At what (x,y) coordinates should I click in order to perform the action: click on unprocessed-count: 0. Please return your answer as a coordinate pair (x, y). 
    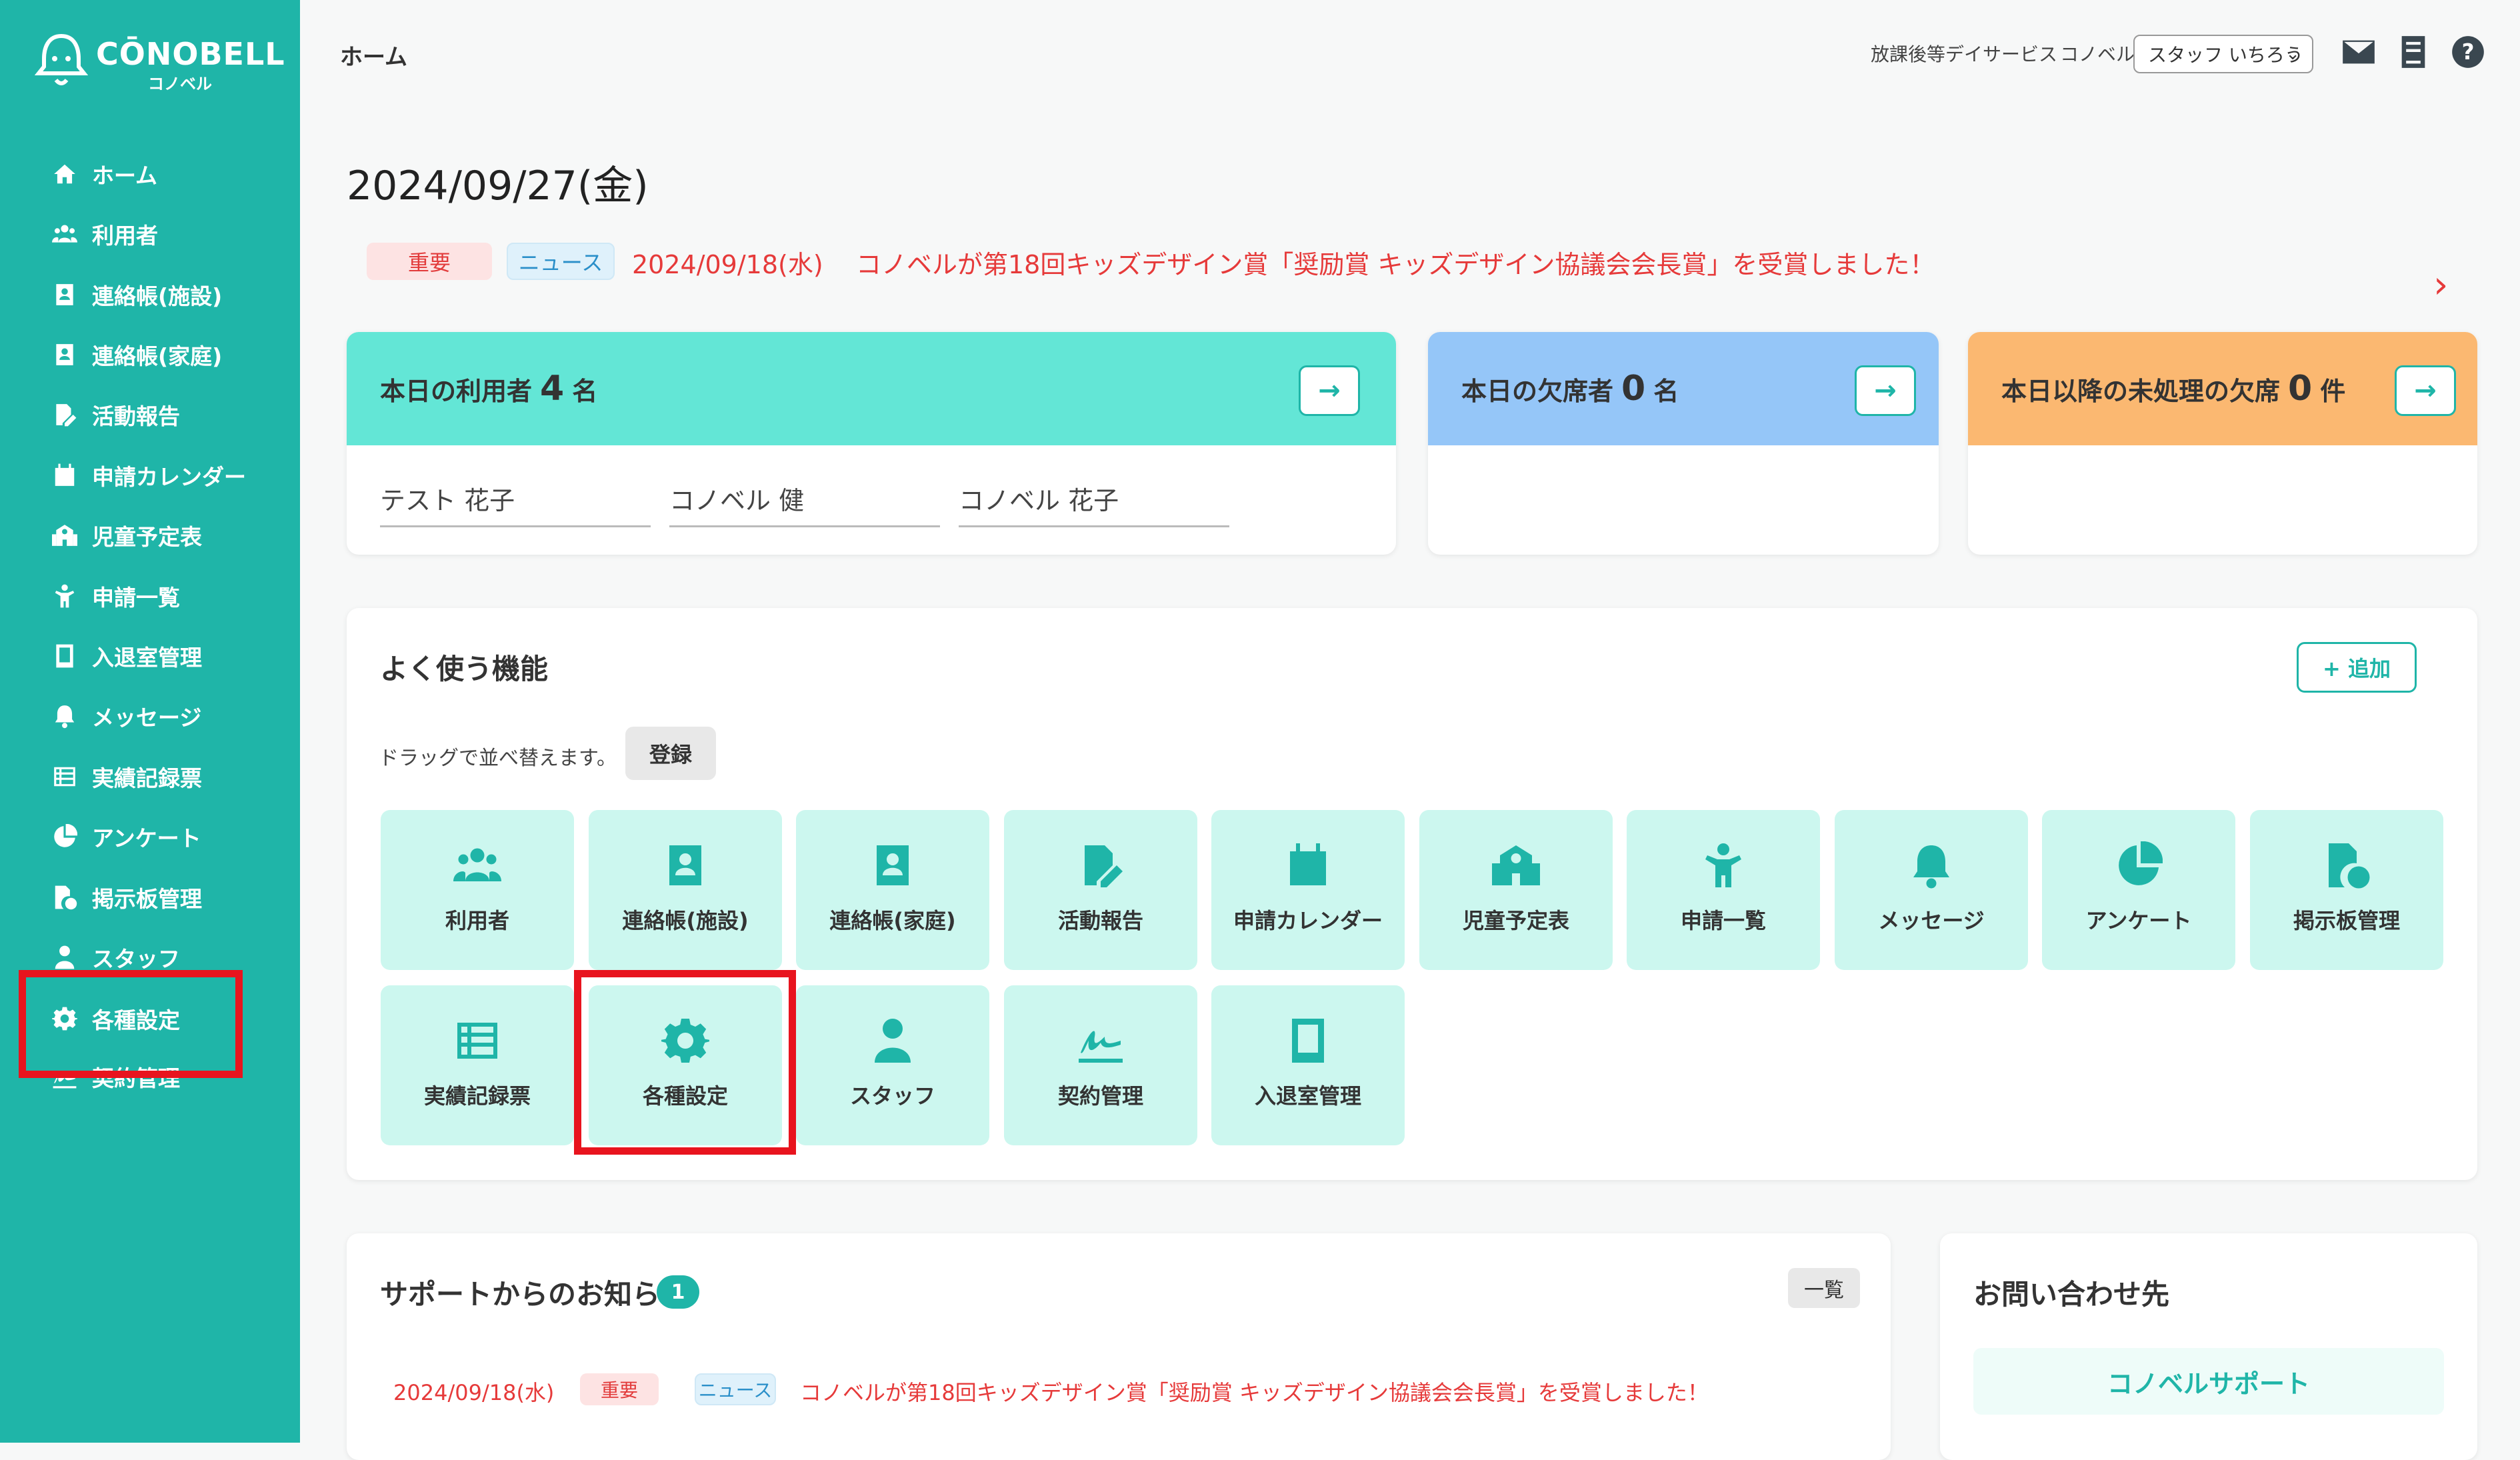
    Looking at the image, I should click on (2300, 389).